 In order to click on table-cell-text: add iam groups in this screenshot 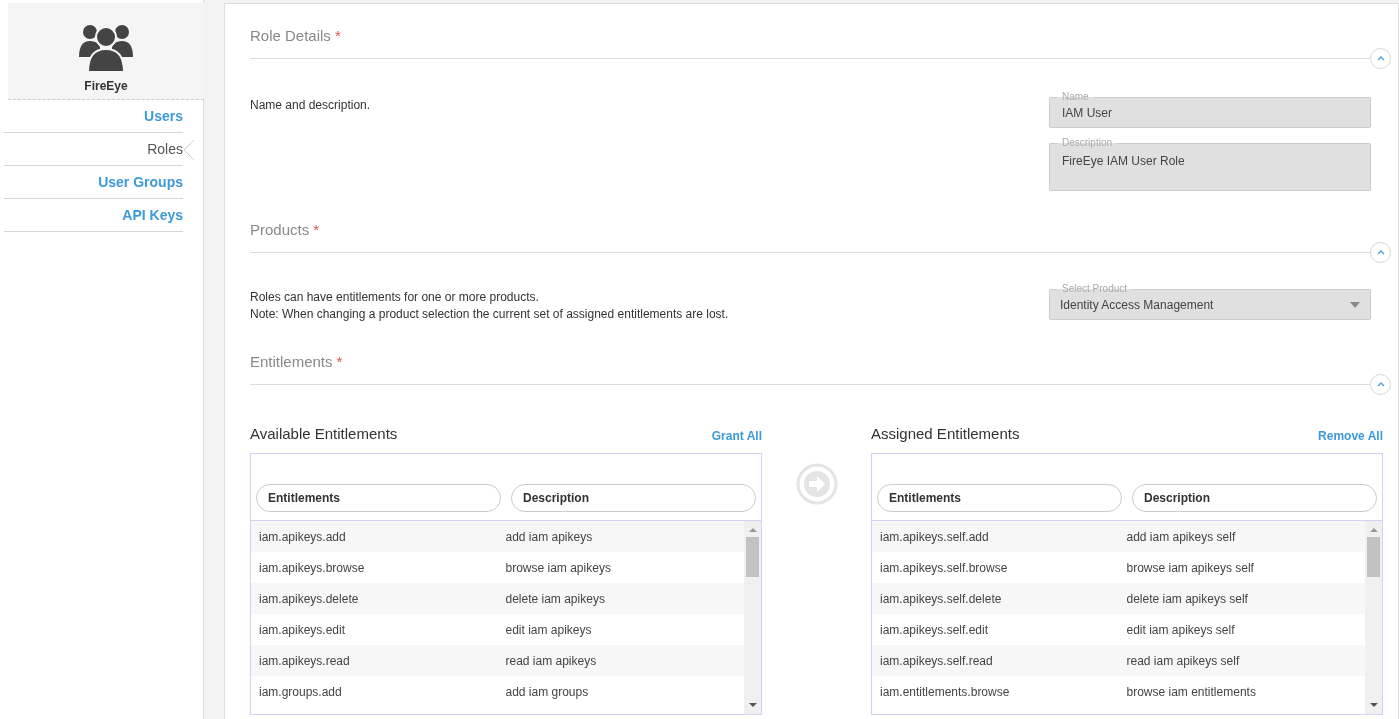, I will do `click(547, 692)`.